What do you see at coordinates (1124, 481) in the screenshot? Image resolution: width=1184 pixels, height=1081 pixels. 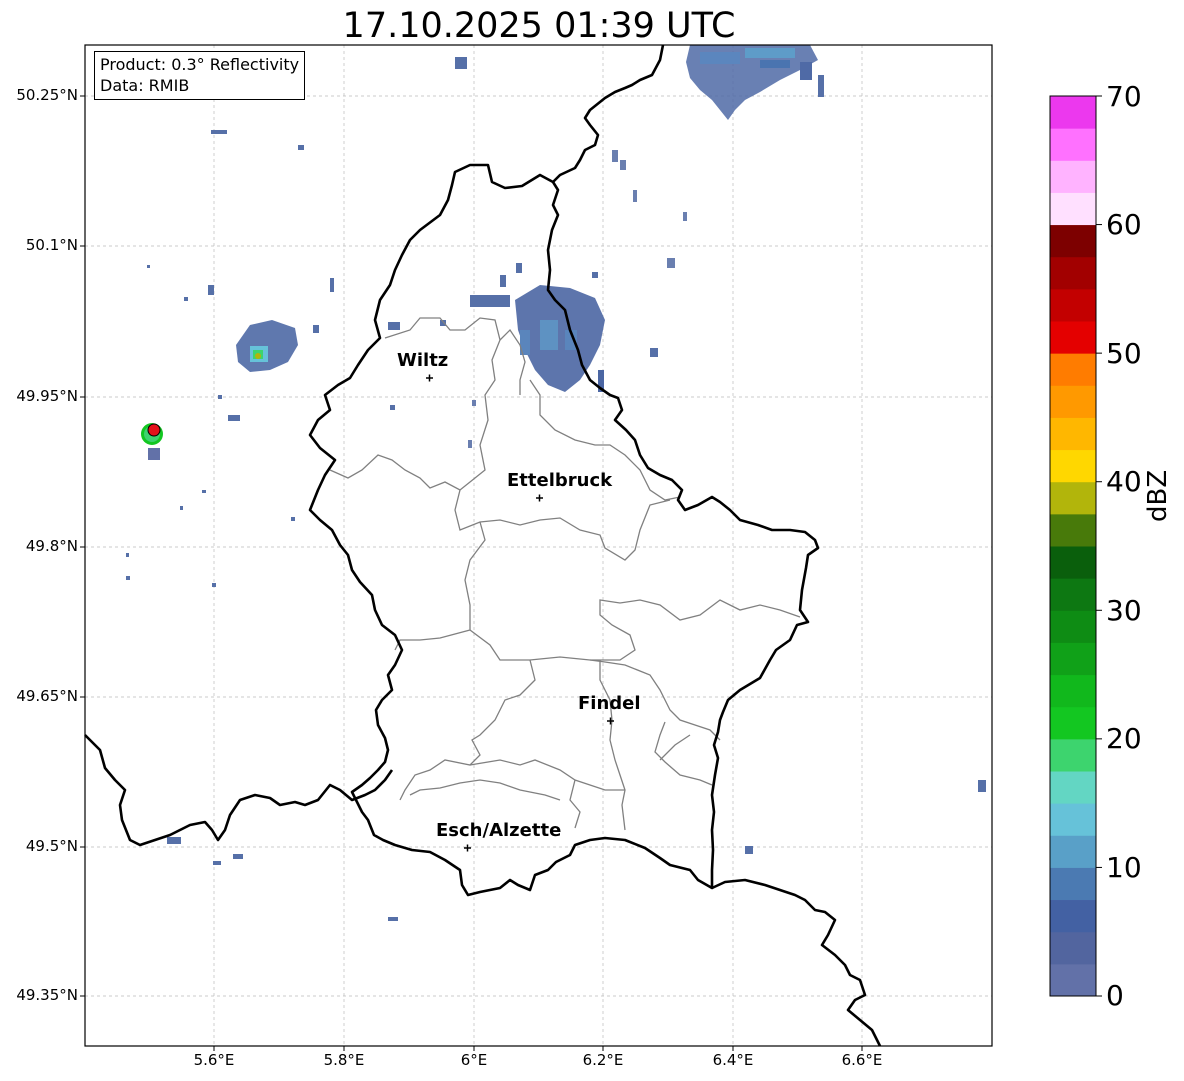 I see `colorbar-tick-label: 40` at bounding box center [1124, 481].